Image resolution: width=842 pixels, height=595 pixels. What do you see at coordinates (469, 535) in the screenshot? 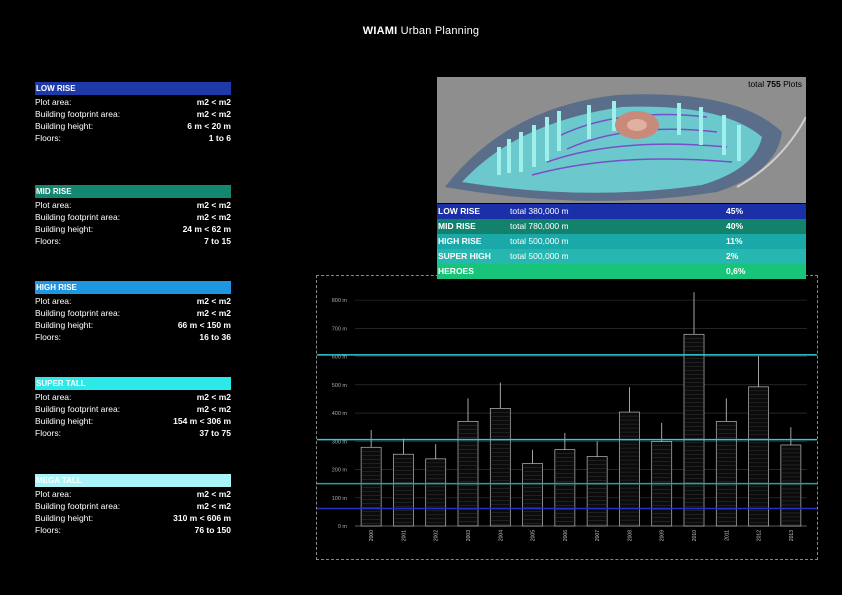
I see `x-tick-label: 2003` at bounding box center [469, 535].